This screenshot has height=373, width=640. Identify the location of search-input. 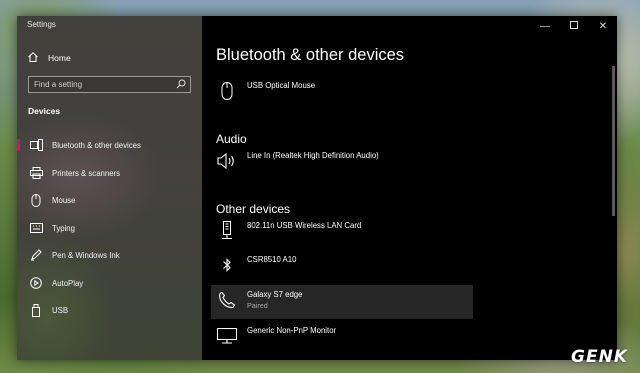
(99, 84).